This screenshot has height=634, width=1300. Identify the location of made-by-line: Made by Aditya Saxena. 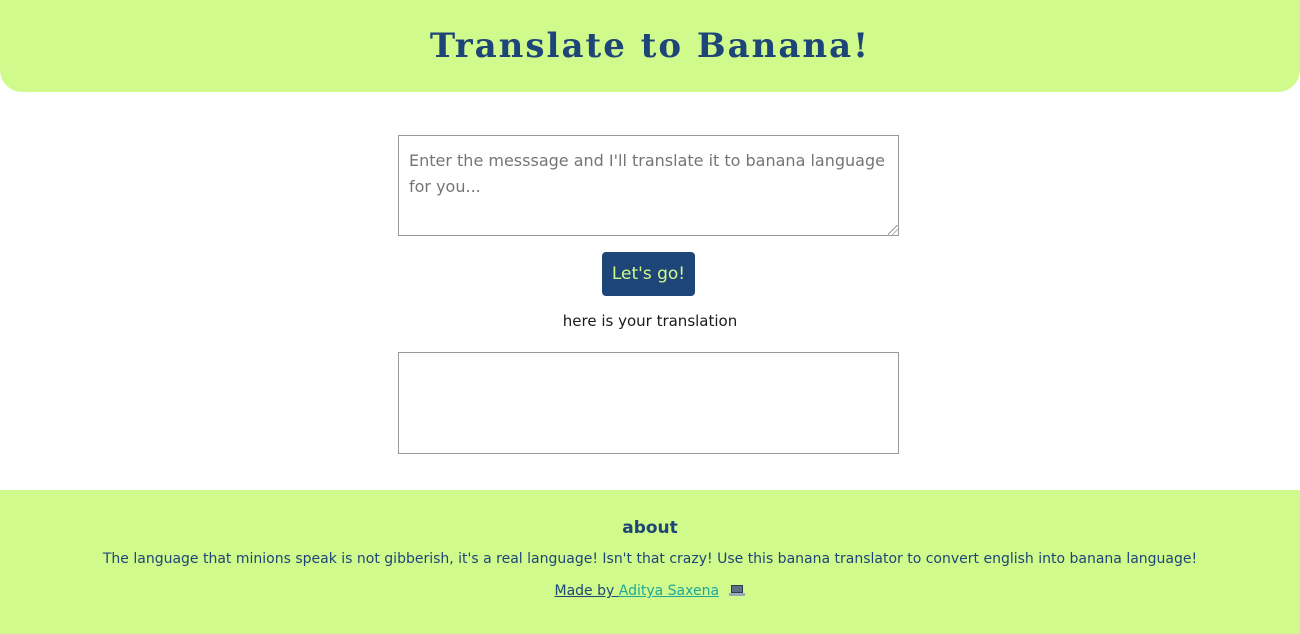
(650, 591).